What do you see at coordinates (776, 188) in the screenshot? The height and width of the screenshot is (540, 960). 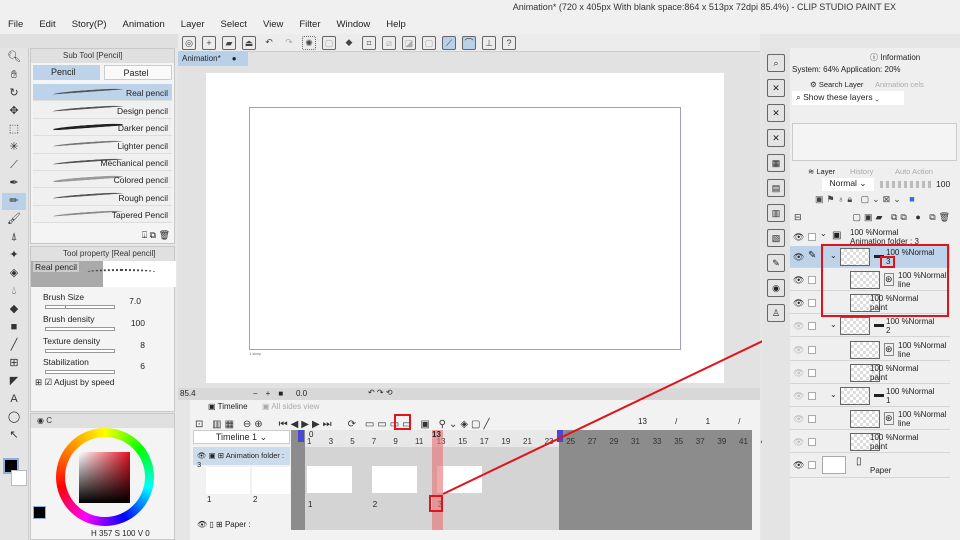 I see `layer-icon: ▤` at bounding box center [776, 188].